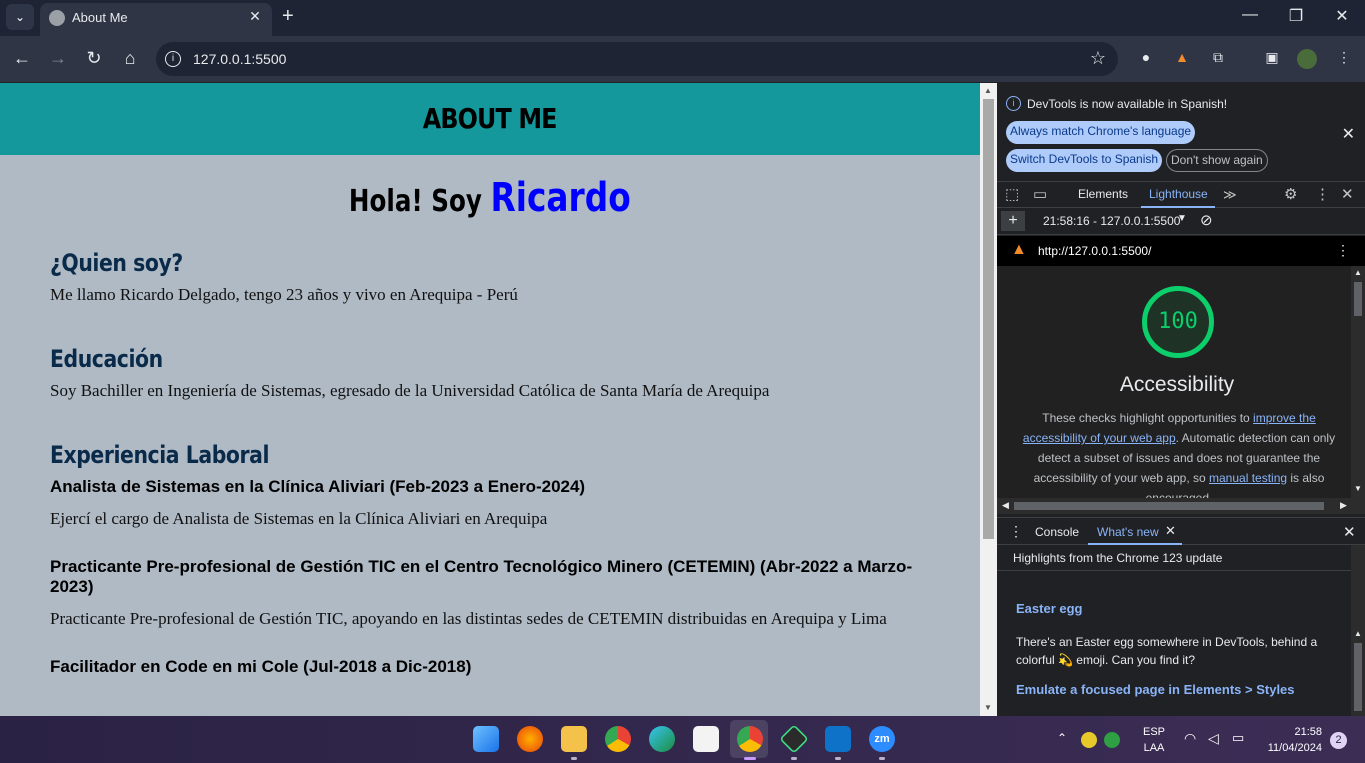 Image resolution: width=1365 pixels, height=763 pixels. What do you see at coordinates (1292, 748) in the screenshot?
I see `clock-date: 11/04/2024` at bounding box center [1292, 748].